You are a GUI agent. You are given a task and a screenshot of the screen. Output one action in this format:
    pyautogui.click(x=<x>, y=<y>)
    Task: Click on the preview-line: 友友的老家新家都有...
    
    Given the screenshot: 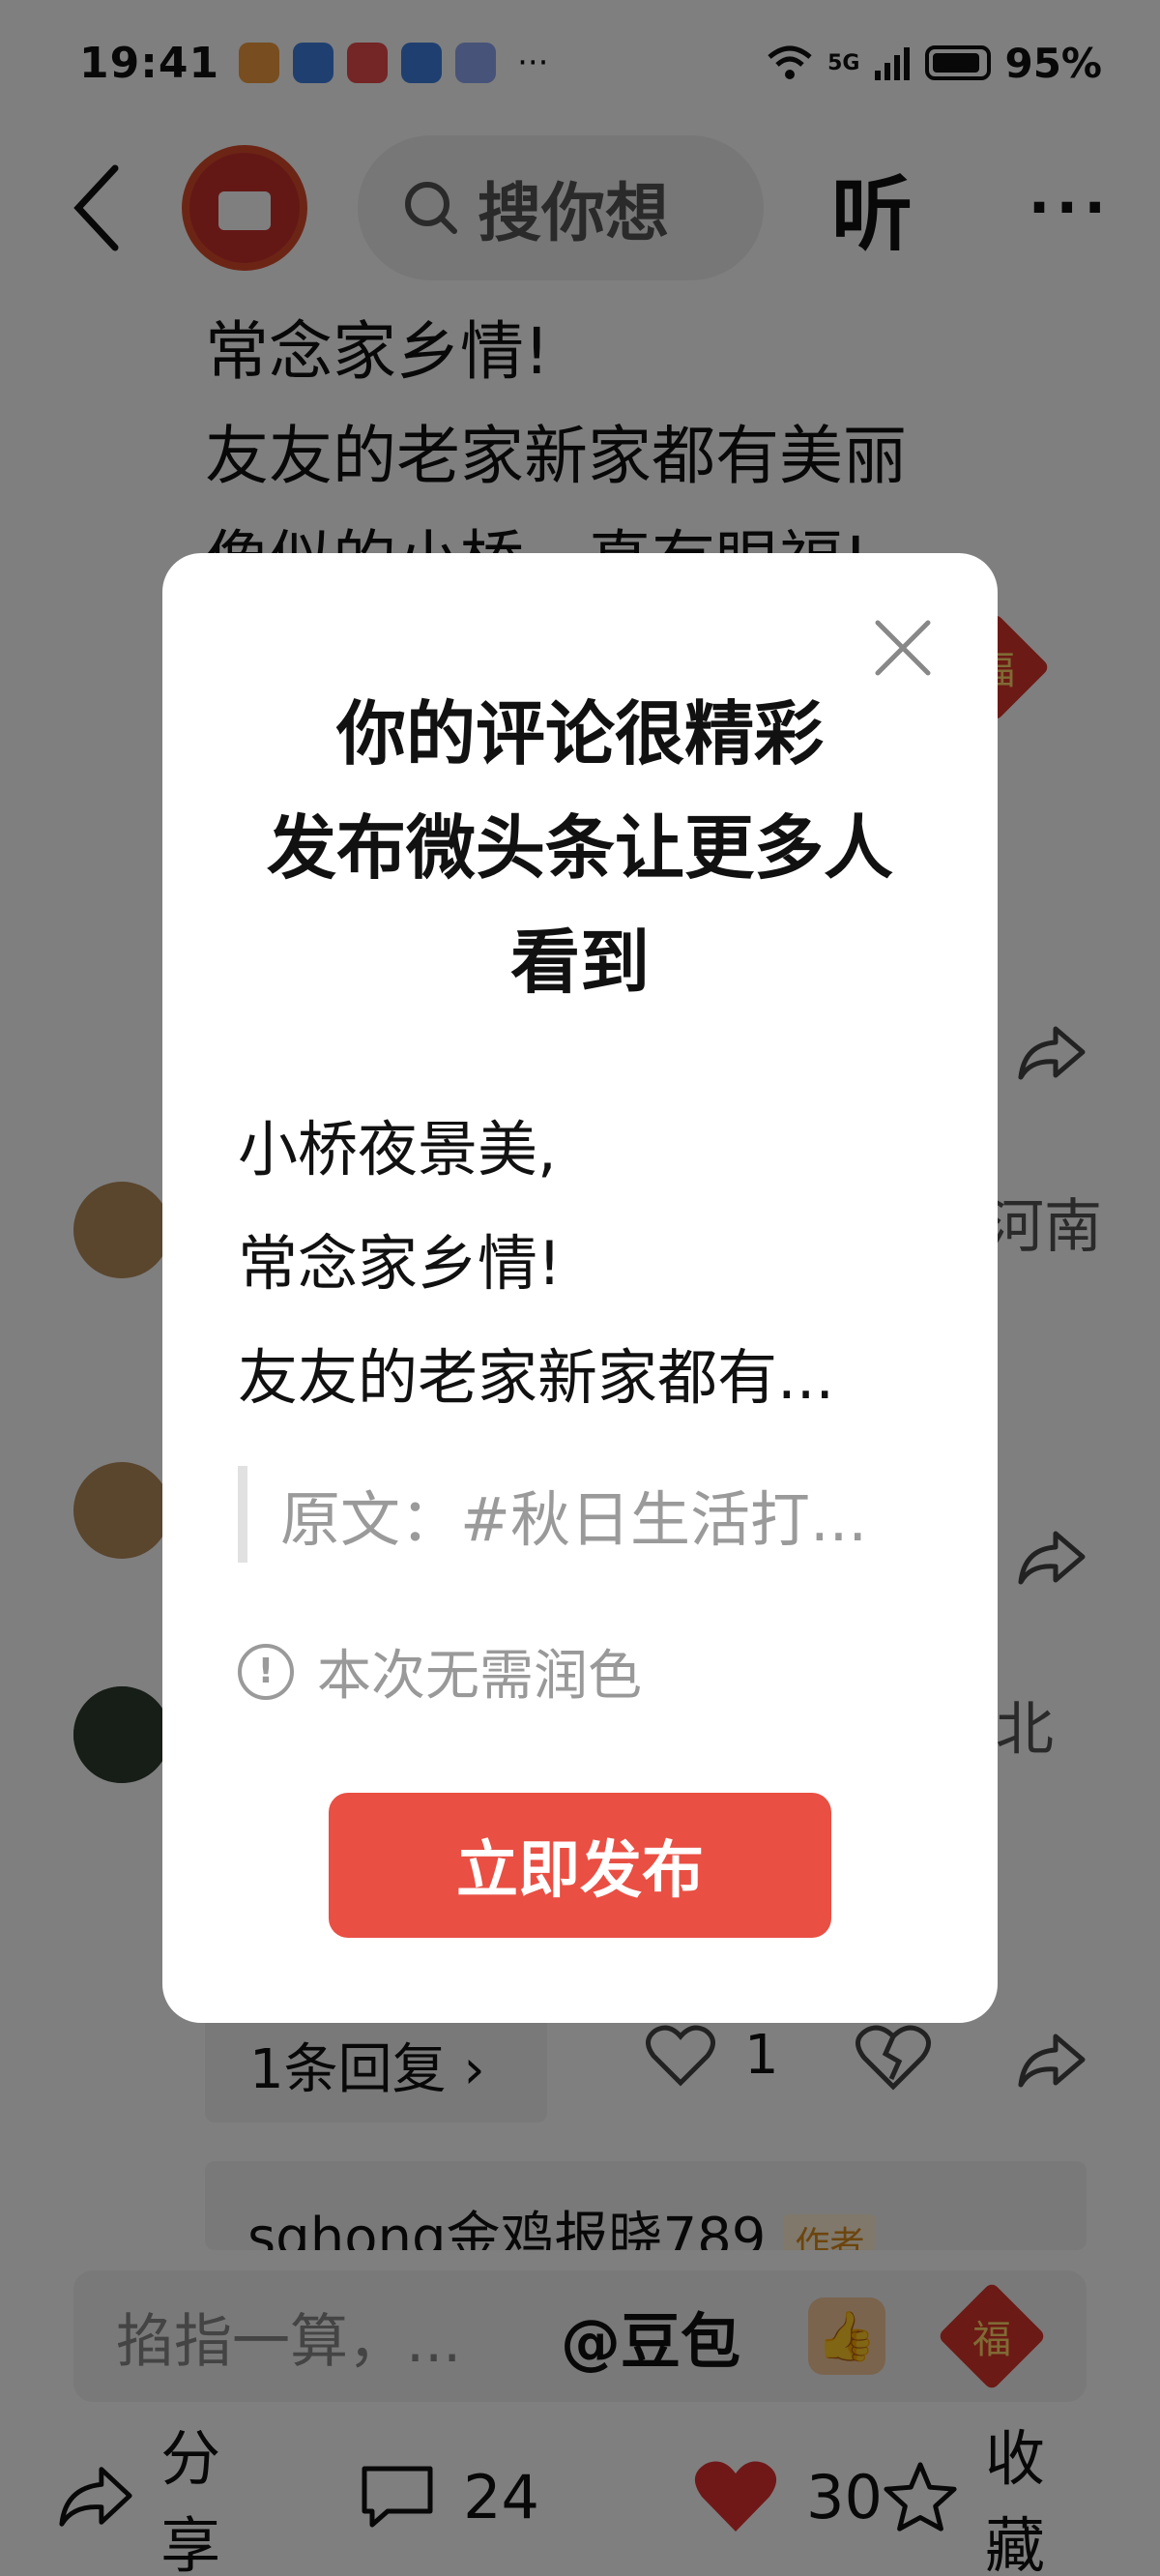 What is the action you would take?
    pyautogui.click(x=536, y=1377)
    